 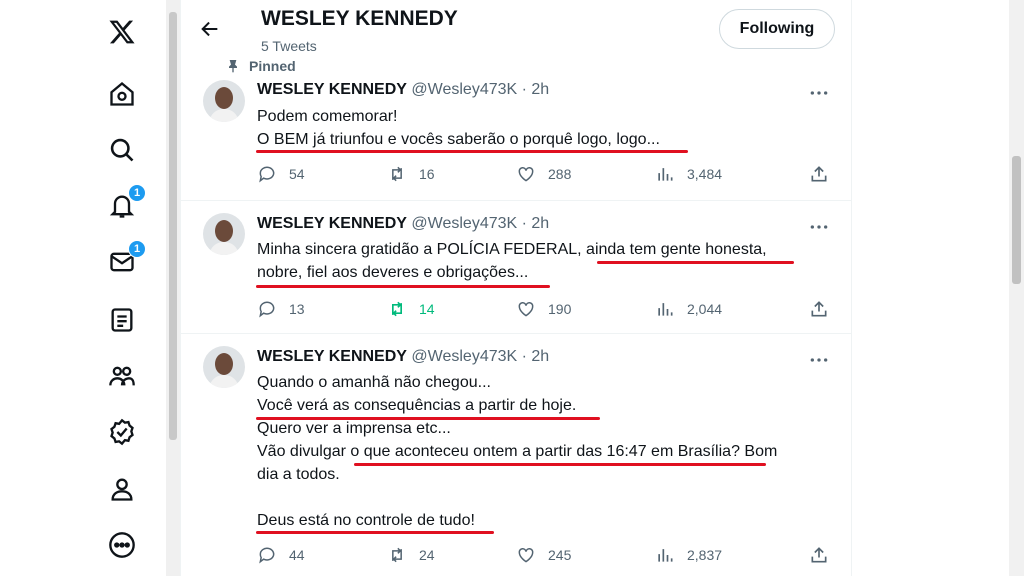 What do you see at coordinates (289, 46) in the screenshot?
I see `tweet-count: 5 Tweets` at bounding box center [289, 46].